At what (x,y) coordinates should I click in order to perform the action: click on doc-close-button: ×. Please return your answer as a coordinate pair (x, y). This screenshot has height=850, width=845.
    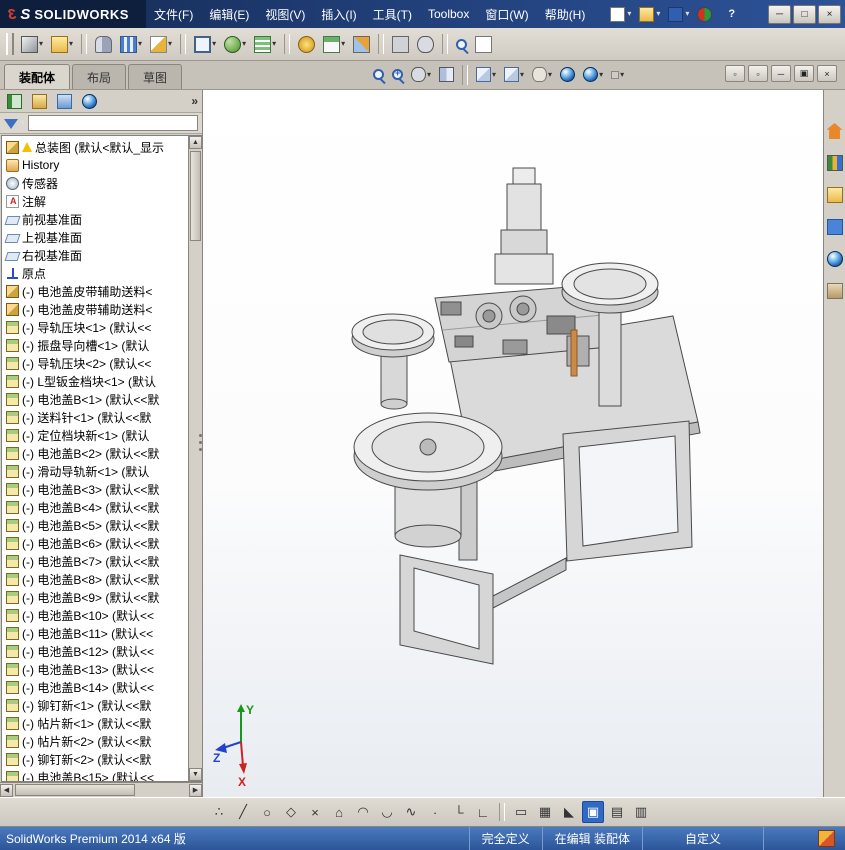
    Looking at the image, I should click on (827, 73).